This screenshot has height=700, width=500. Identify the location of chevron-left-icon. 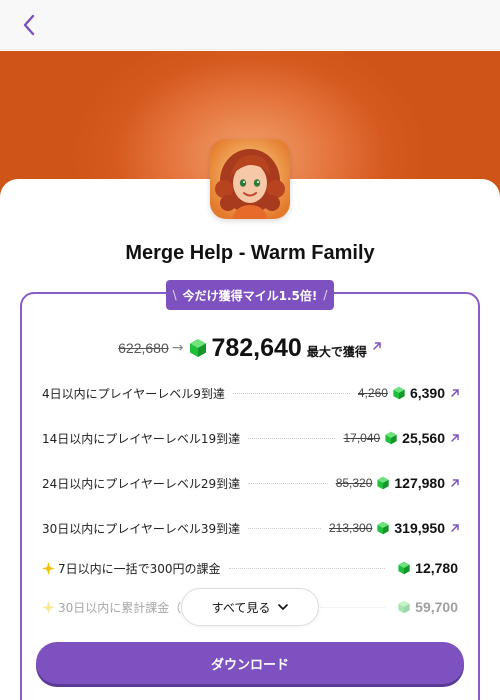
(29, 25).